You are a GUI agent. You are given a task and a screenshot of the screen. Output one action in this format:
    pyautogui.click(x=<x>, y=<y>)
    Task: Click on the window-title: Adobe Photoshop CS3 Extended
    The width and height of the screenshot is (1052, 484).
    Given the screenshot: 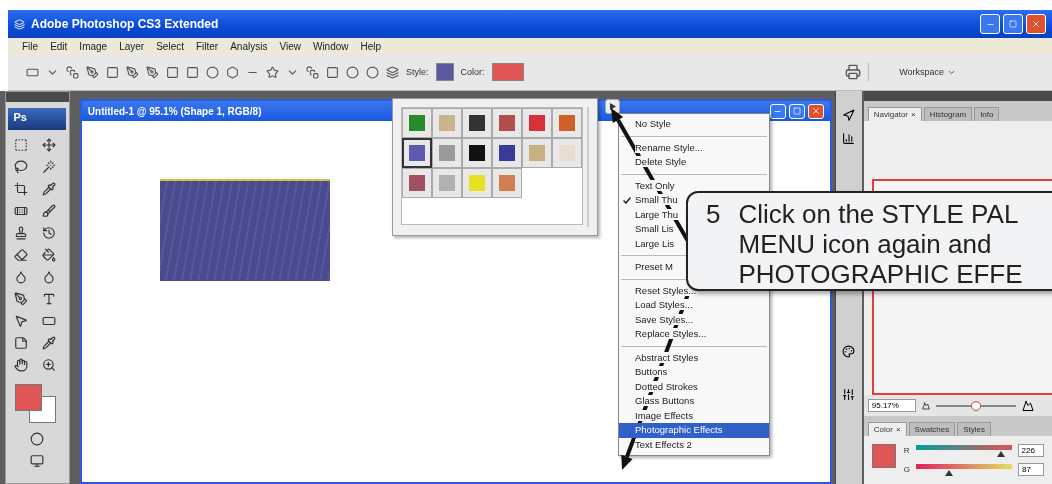 What is the action you would take?
    pyautogui.click(x=125, y=24)
    